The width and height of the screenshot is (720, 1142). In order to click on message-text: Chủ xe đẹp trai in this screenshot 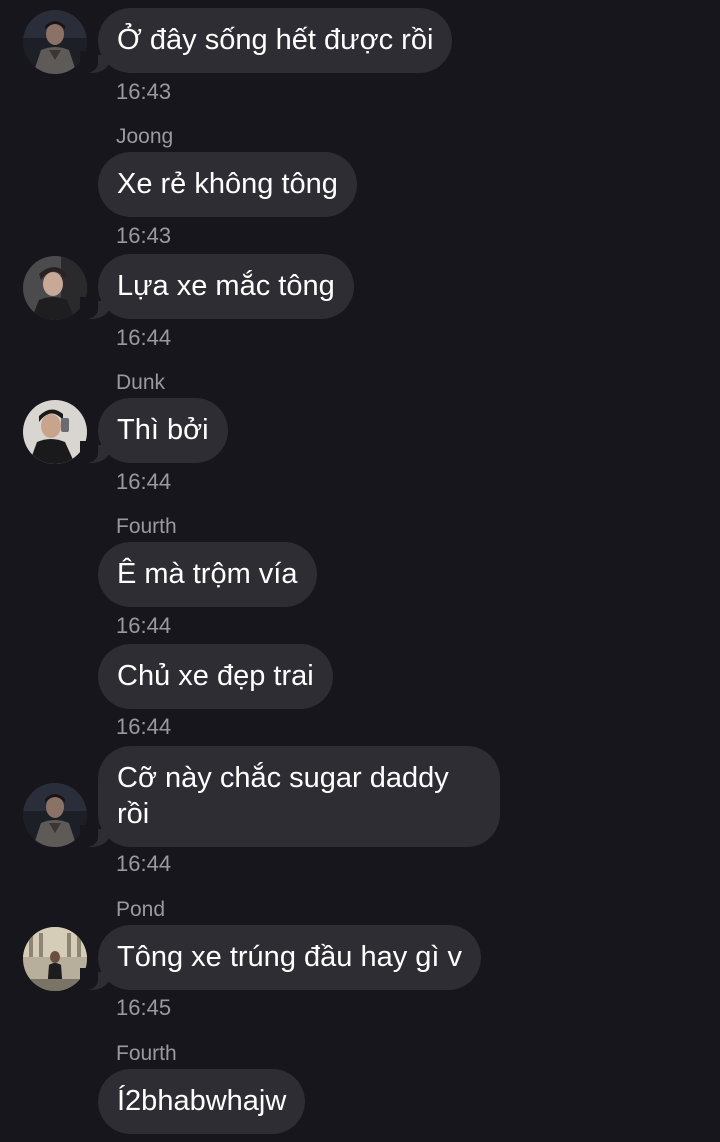, I will do `click(215, 676)`.